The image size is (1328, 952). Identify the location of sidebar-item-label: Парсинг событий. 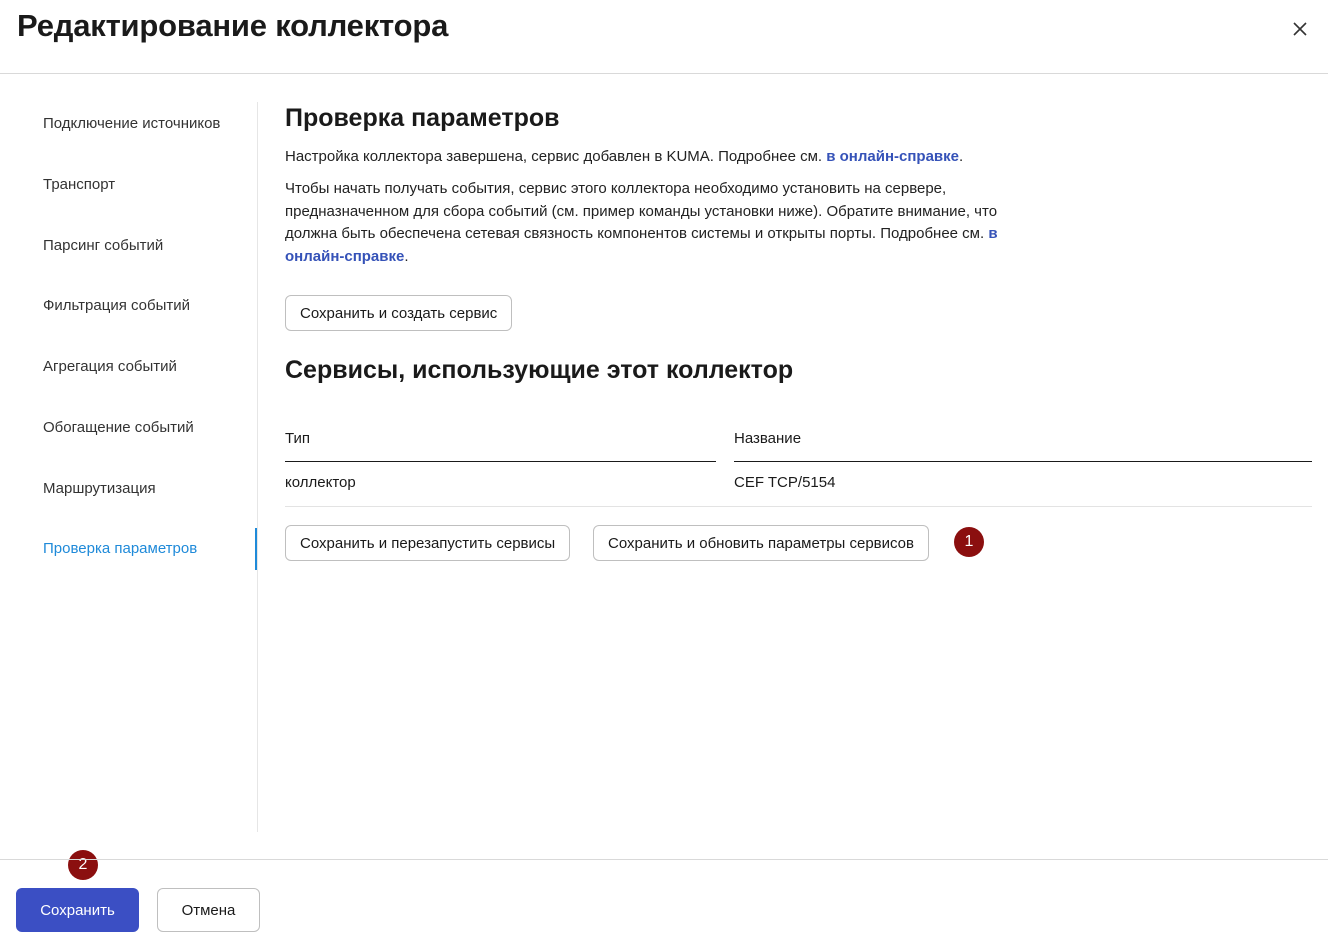
(103, 245).